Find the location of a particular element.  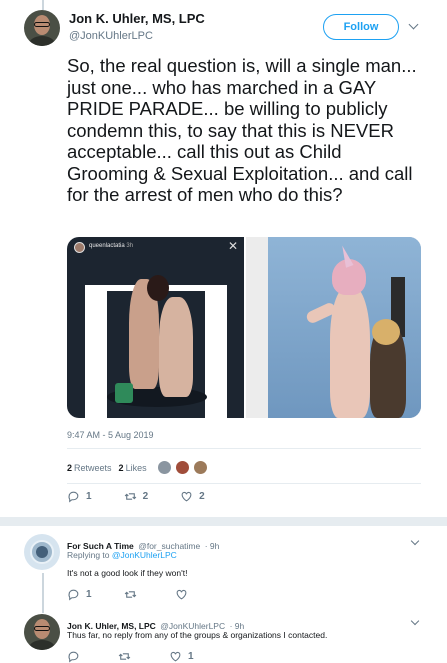

engagement-stats: 2 Retweets 2 Likes is located at coordinates (139, 467).